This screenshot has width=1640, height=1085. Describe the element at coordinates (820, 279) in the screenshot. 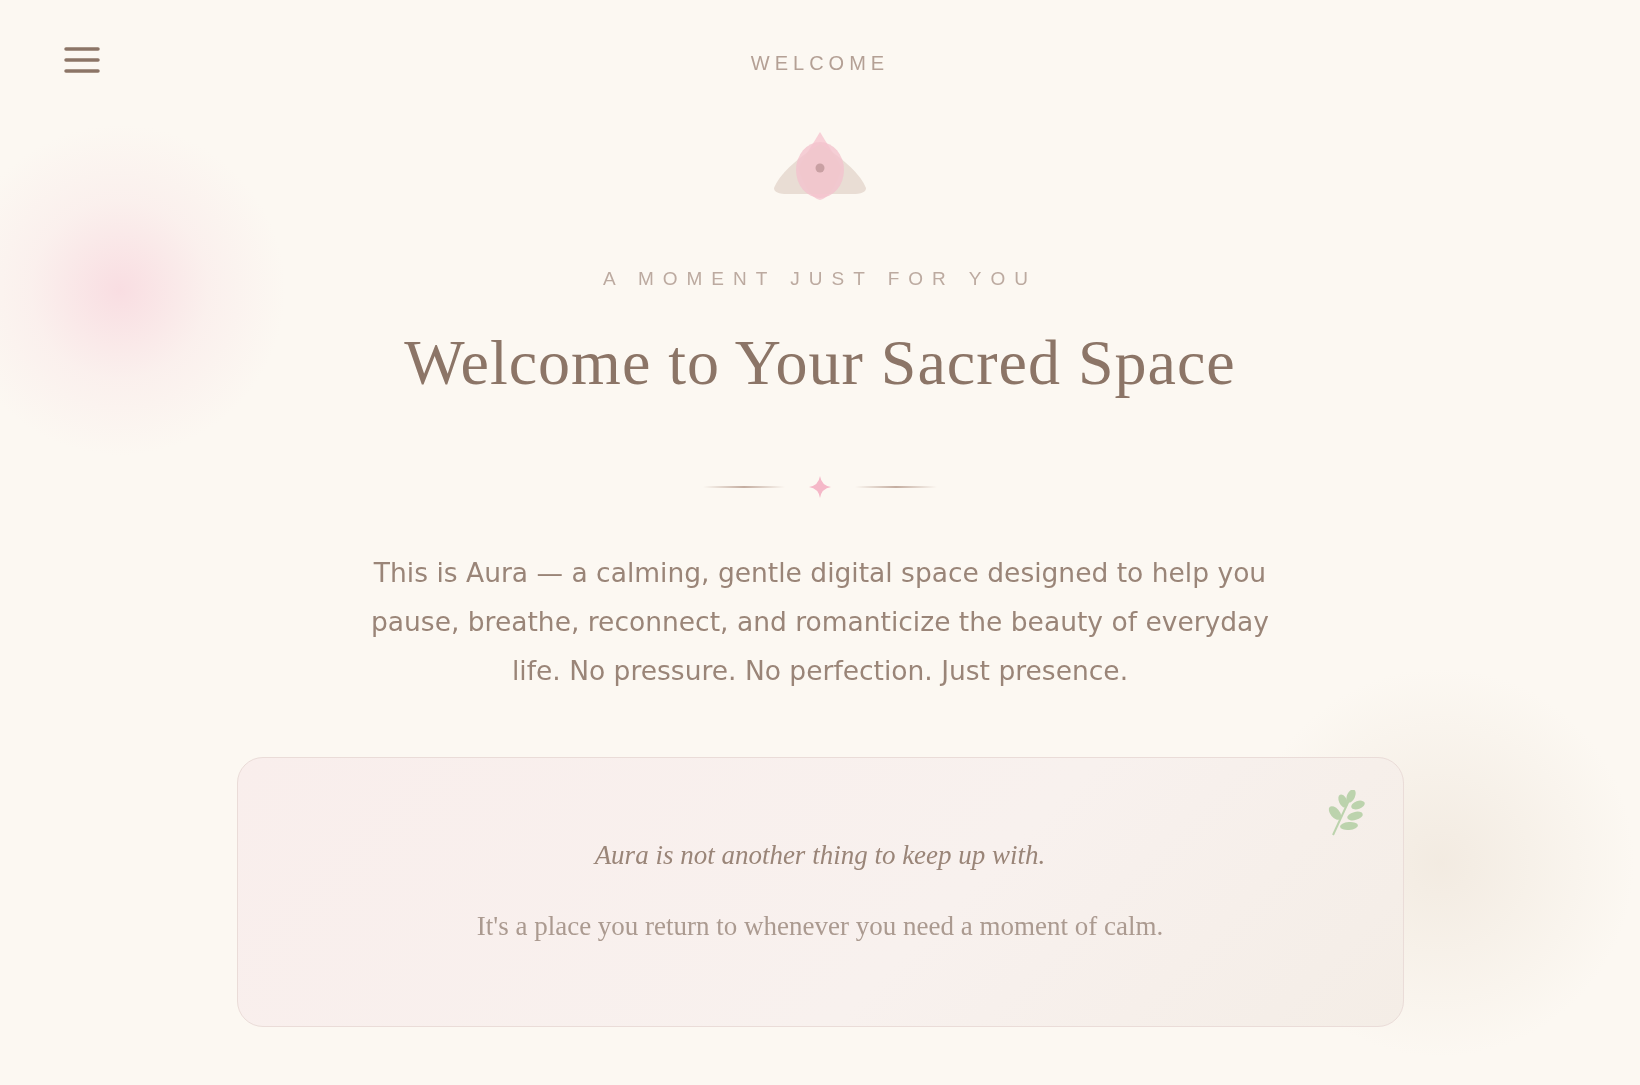

I see `tagline: A MOMENT JUST FOR YOU` at that location.